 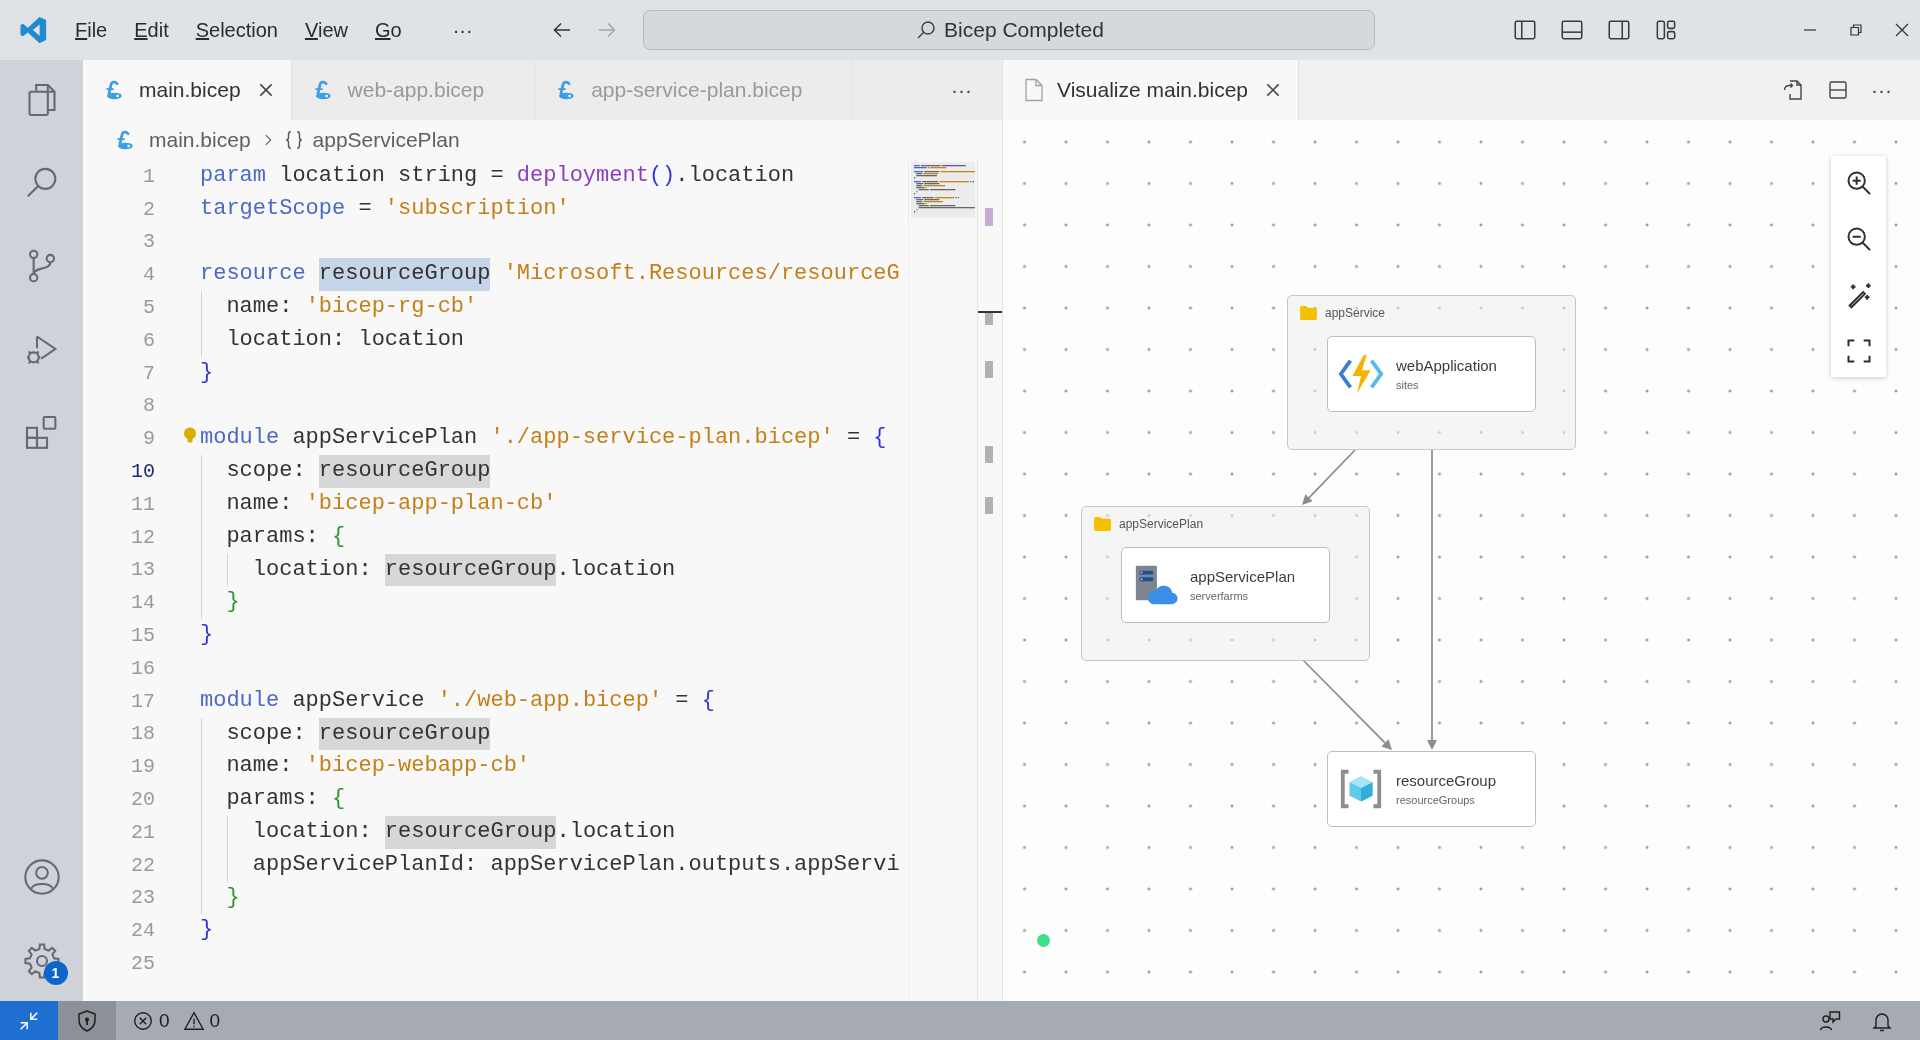 I want to click on code-line: module appServicePlan './app-service-plan.bicep' = {, so click(x=543, y=438).